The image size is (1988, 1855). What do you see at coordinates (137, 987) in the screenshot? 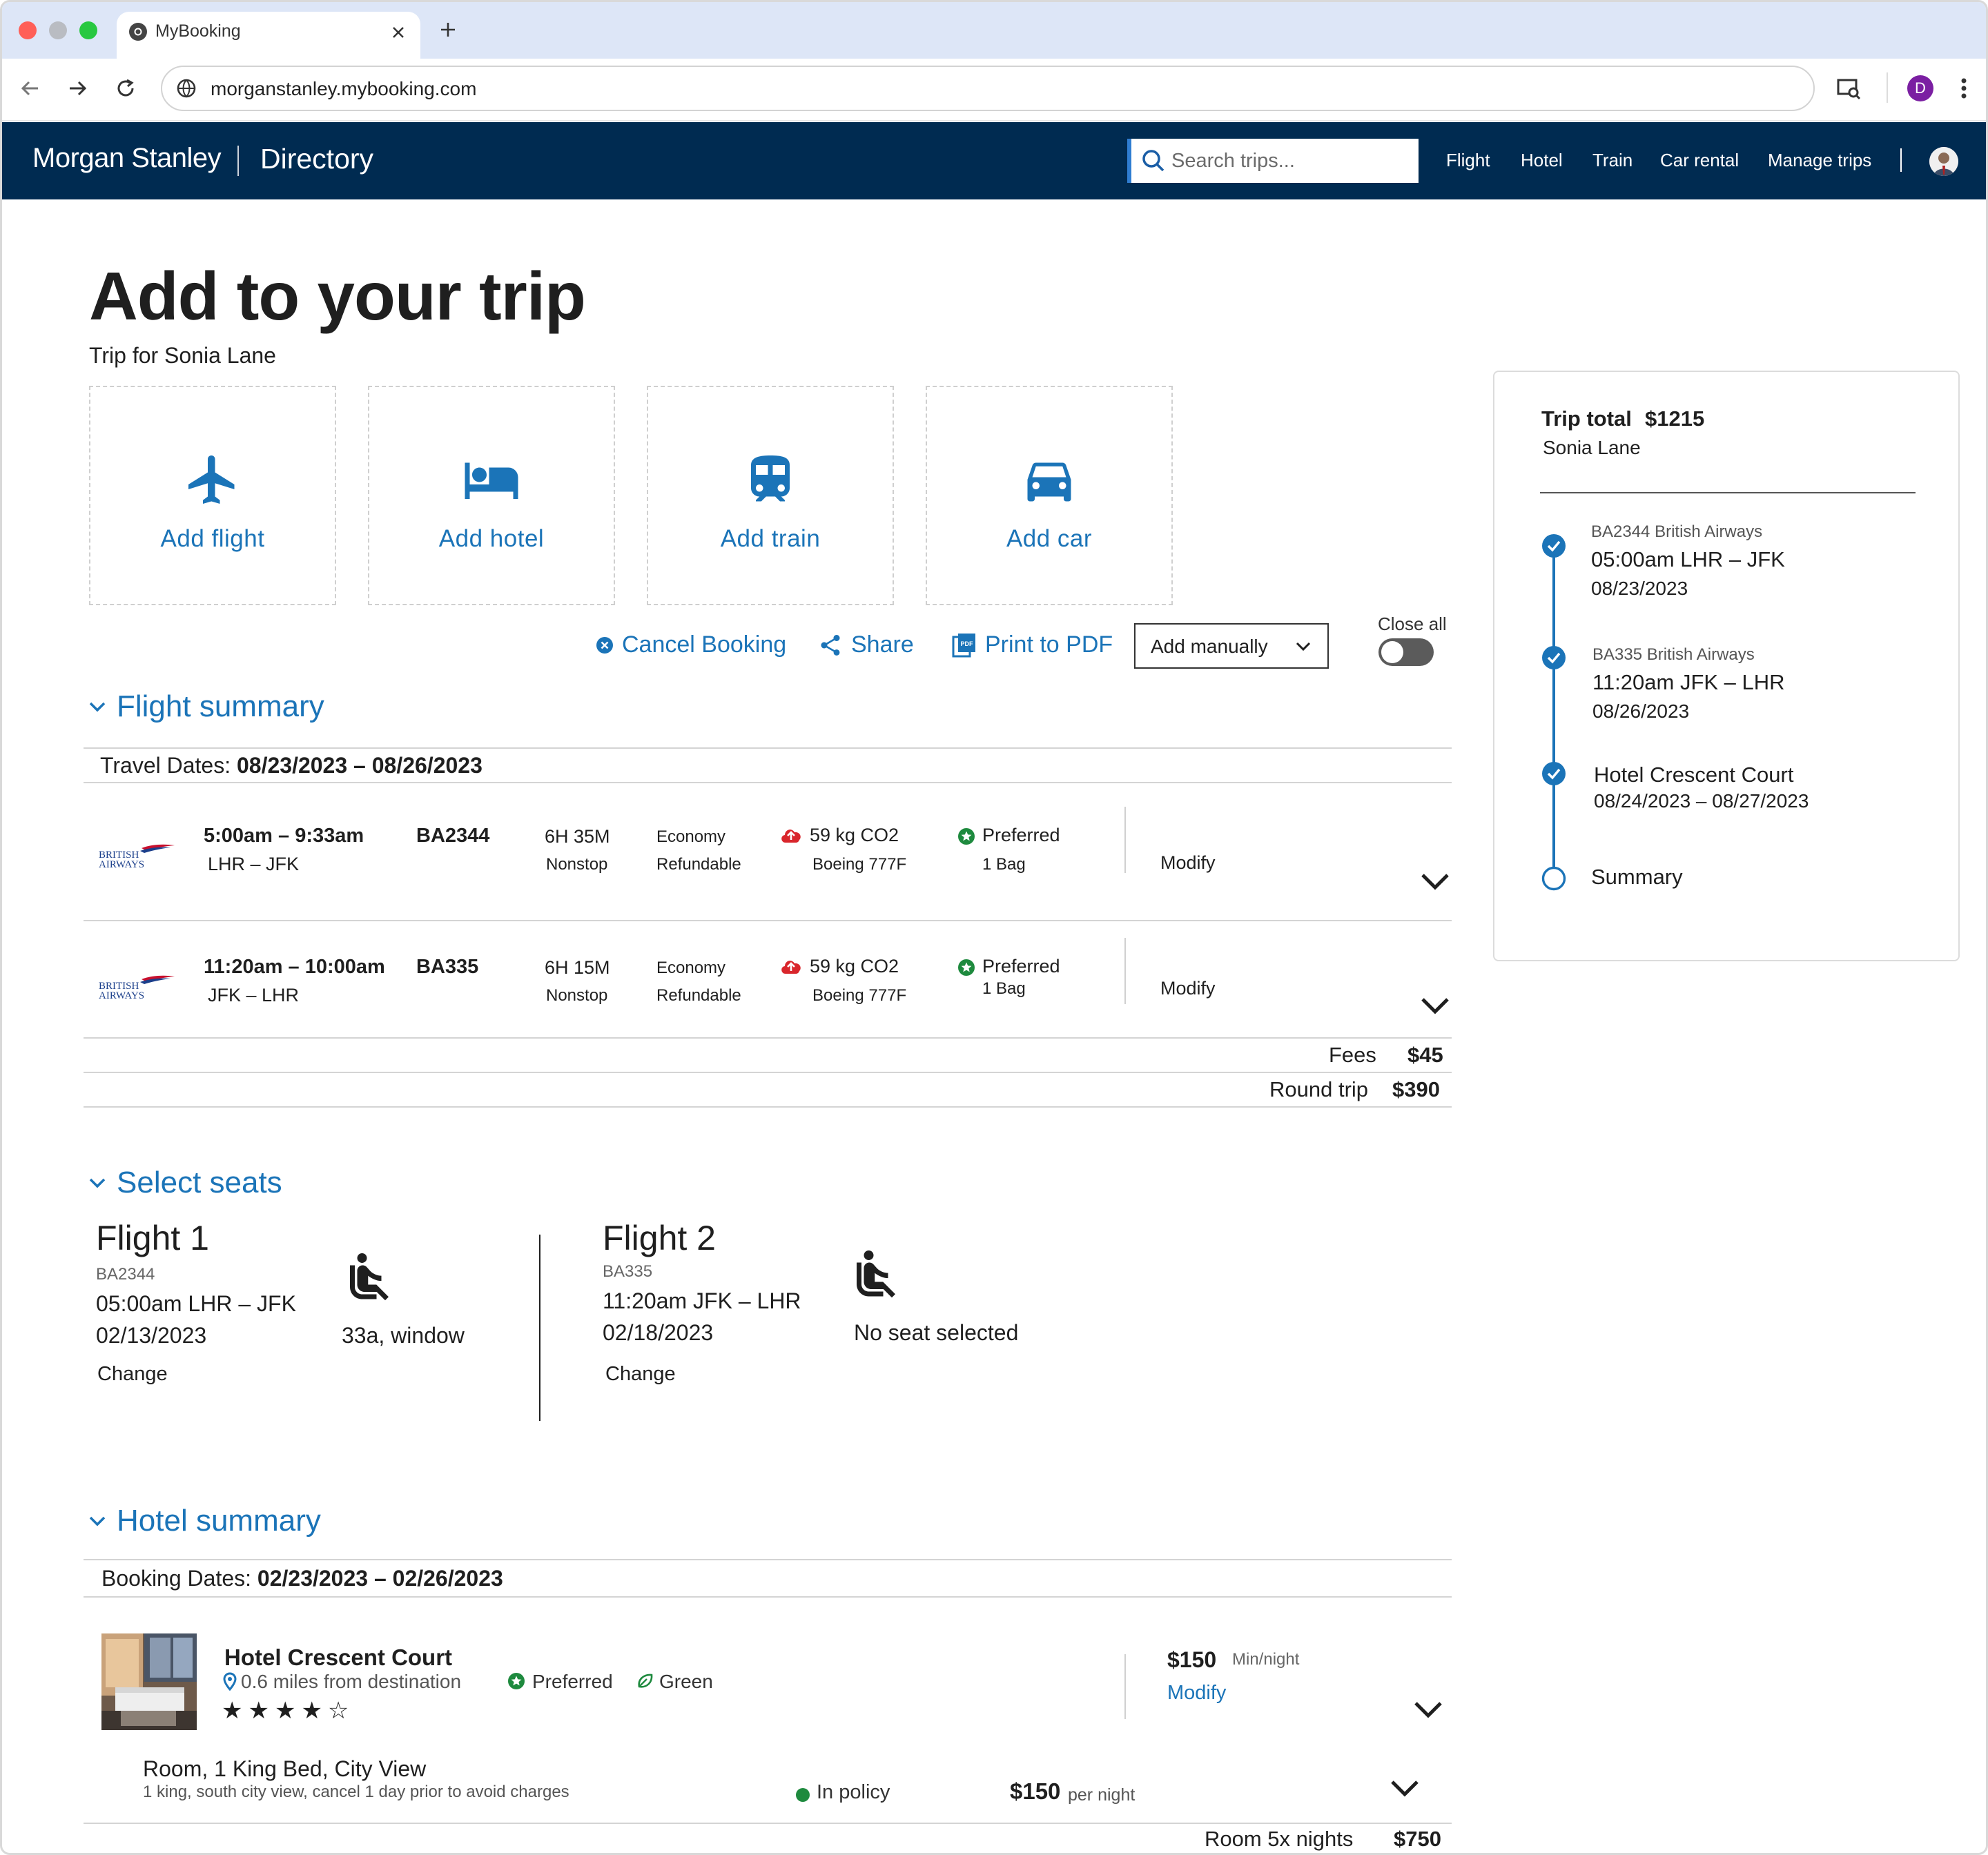
I see `british-airways-logo: BRITISH AIRWAYS` at bounding box center [137, 987].